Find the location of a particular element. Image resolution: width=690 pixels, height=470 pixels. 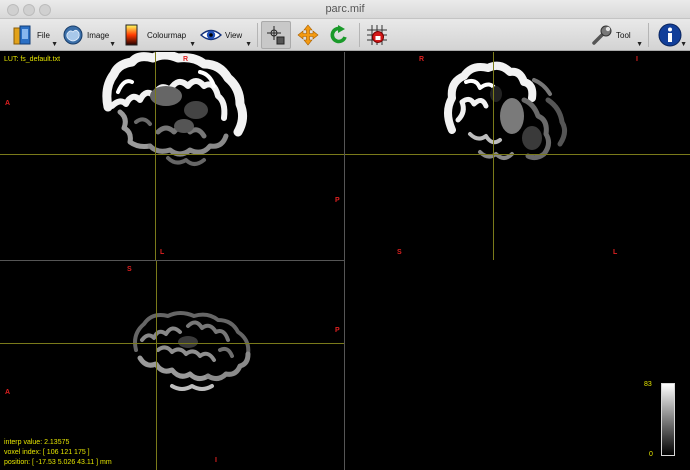

info-icon is located at coordinates (670, 35).